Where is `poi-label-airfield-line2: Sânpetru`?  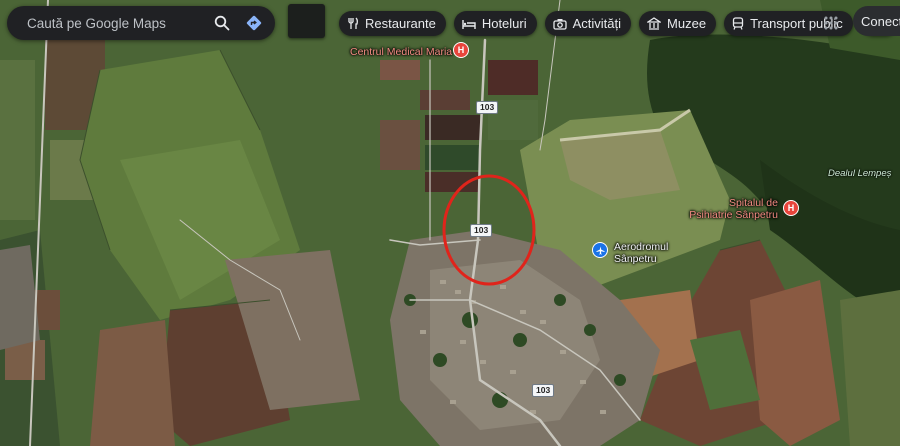 poi-label-airfield-line2: Sânpetru is located at coordinates (635, 259).